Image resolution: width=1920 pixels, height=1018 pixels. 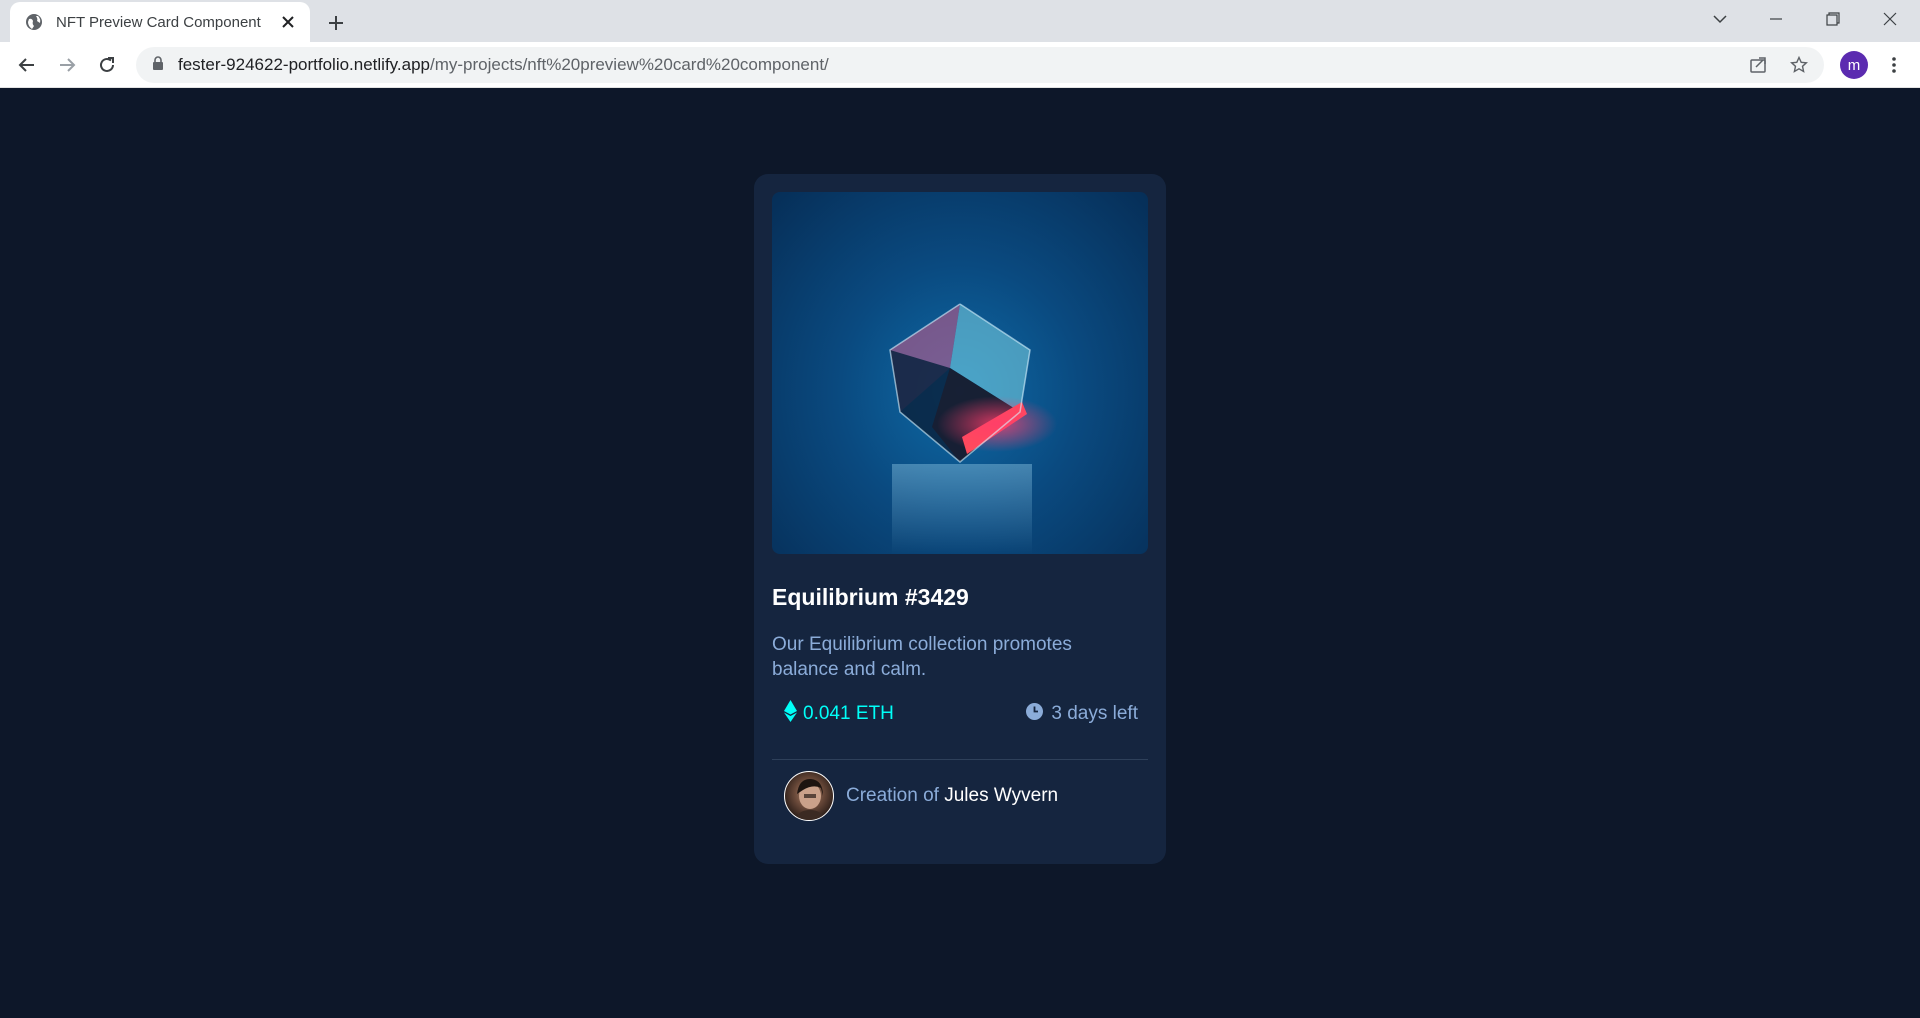 I want to click on globe-icon, so click(x=34, y=22).